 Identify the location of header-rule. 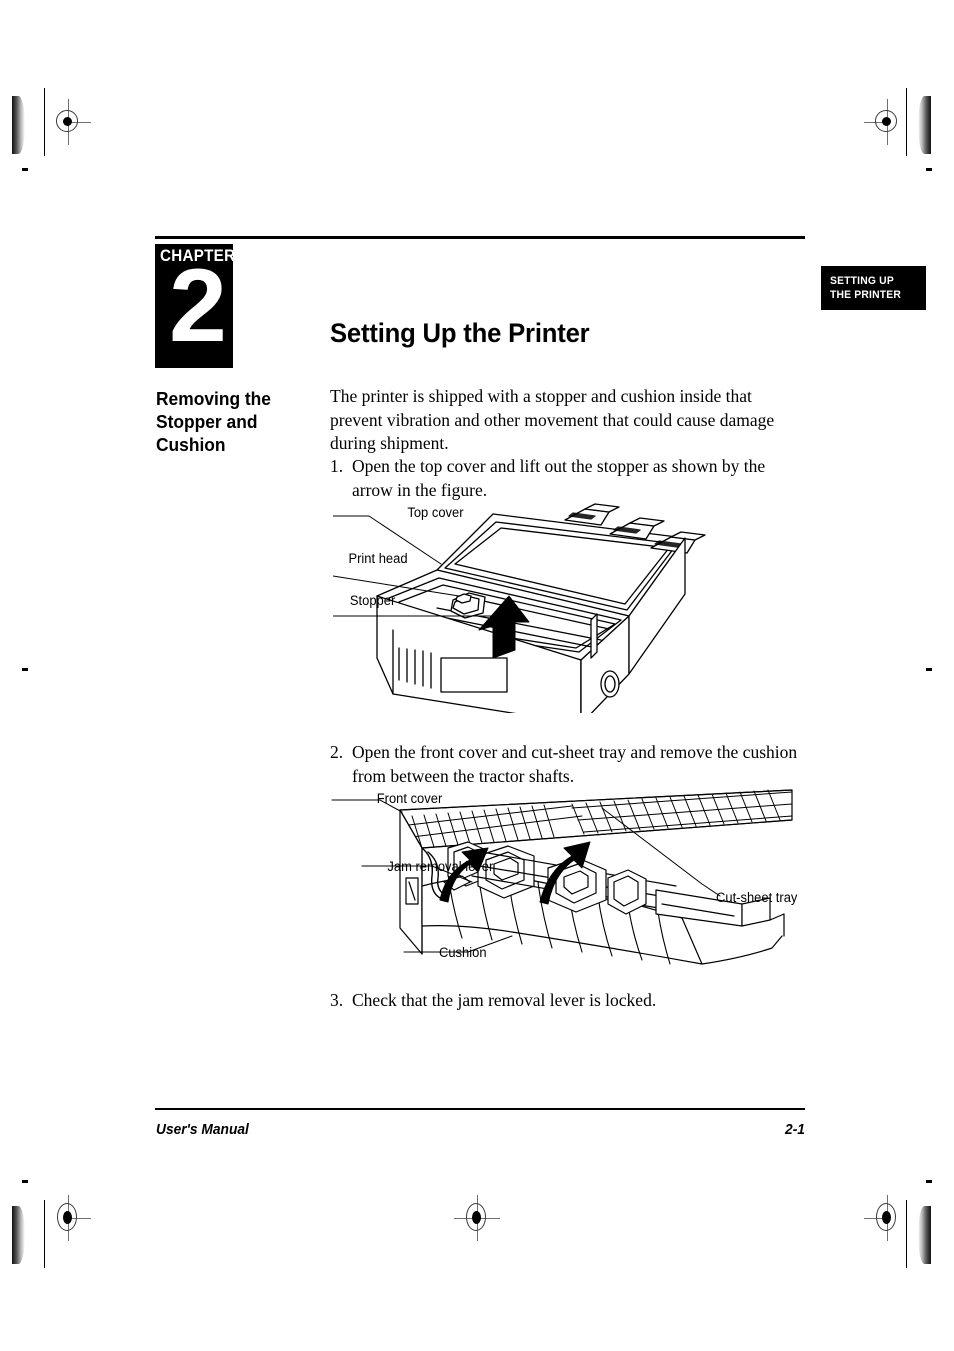
(480, 237).